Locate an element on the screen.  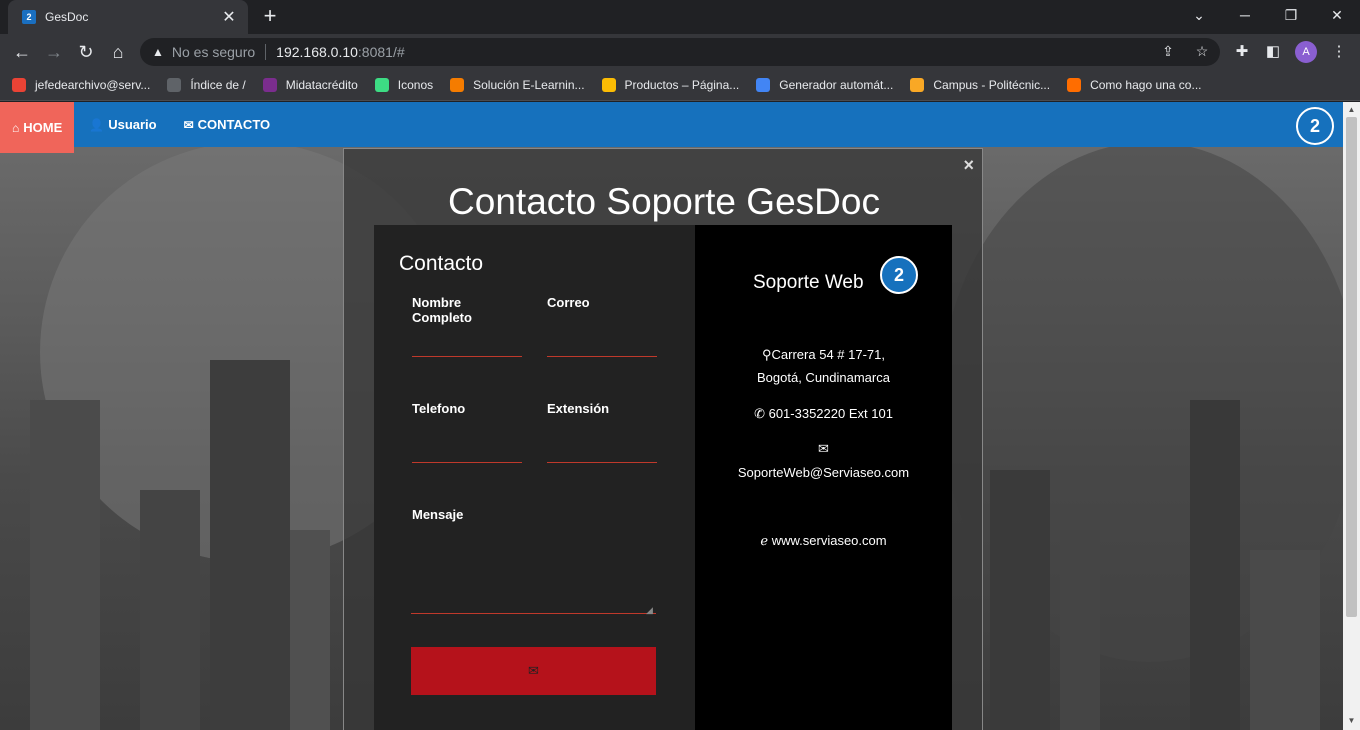
name-label: Nombre Completo is located at coordinates (442, 310).